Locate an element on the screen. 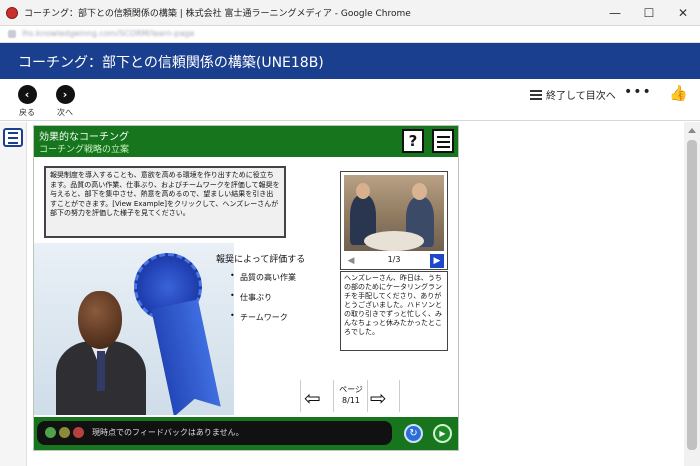  replay-button: ↻ is located at coordinates (413, 433).